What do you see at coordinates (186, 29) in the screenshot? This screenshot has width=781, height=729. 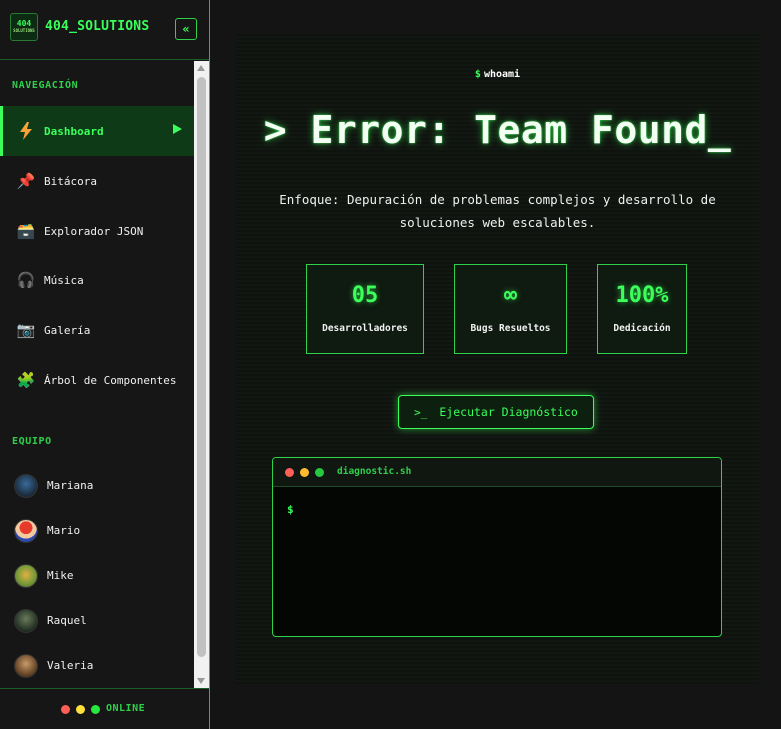 I see `collapse-sidebar-button: «` at bounding box center [186, 29].